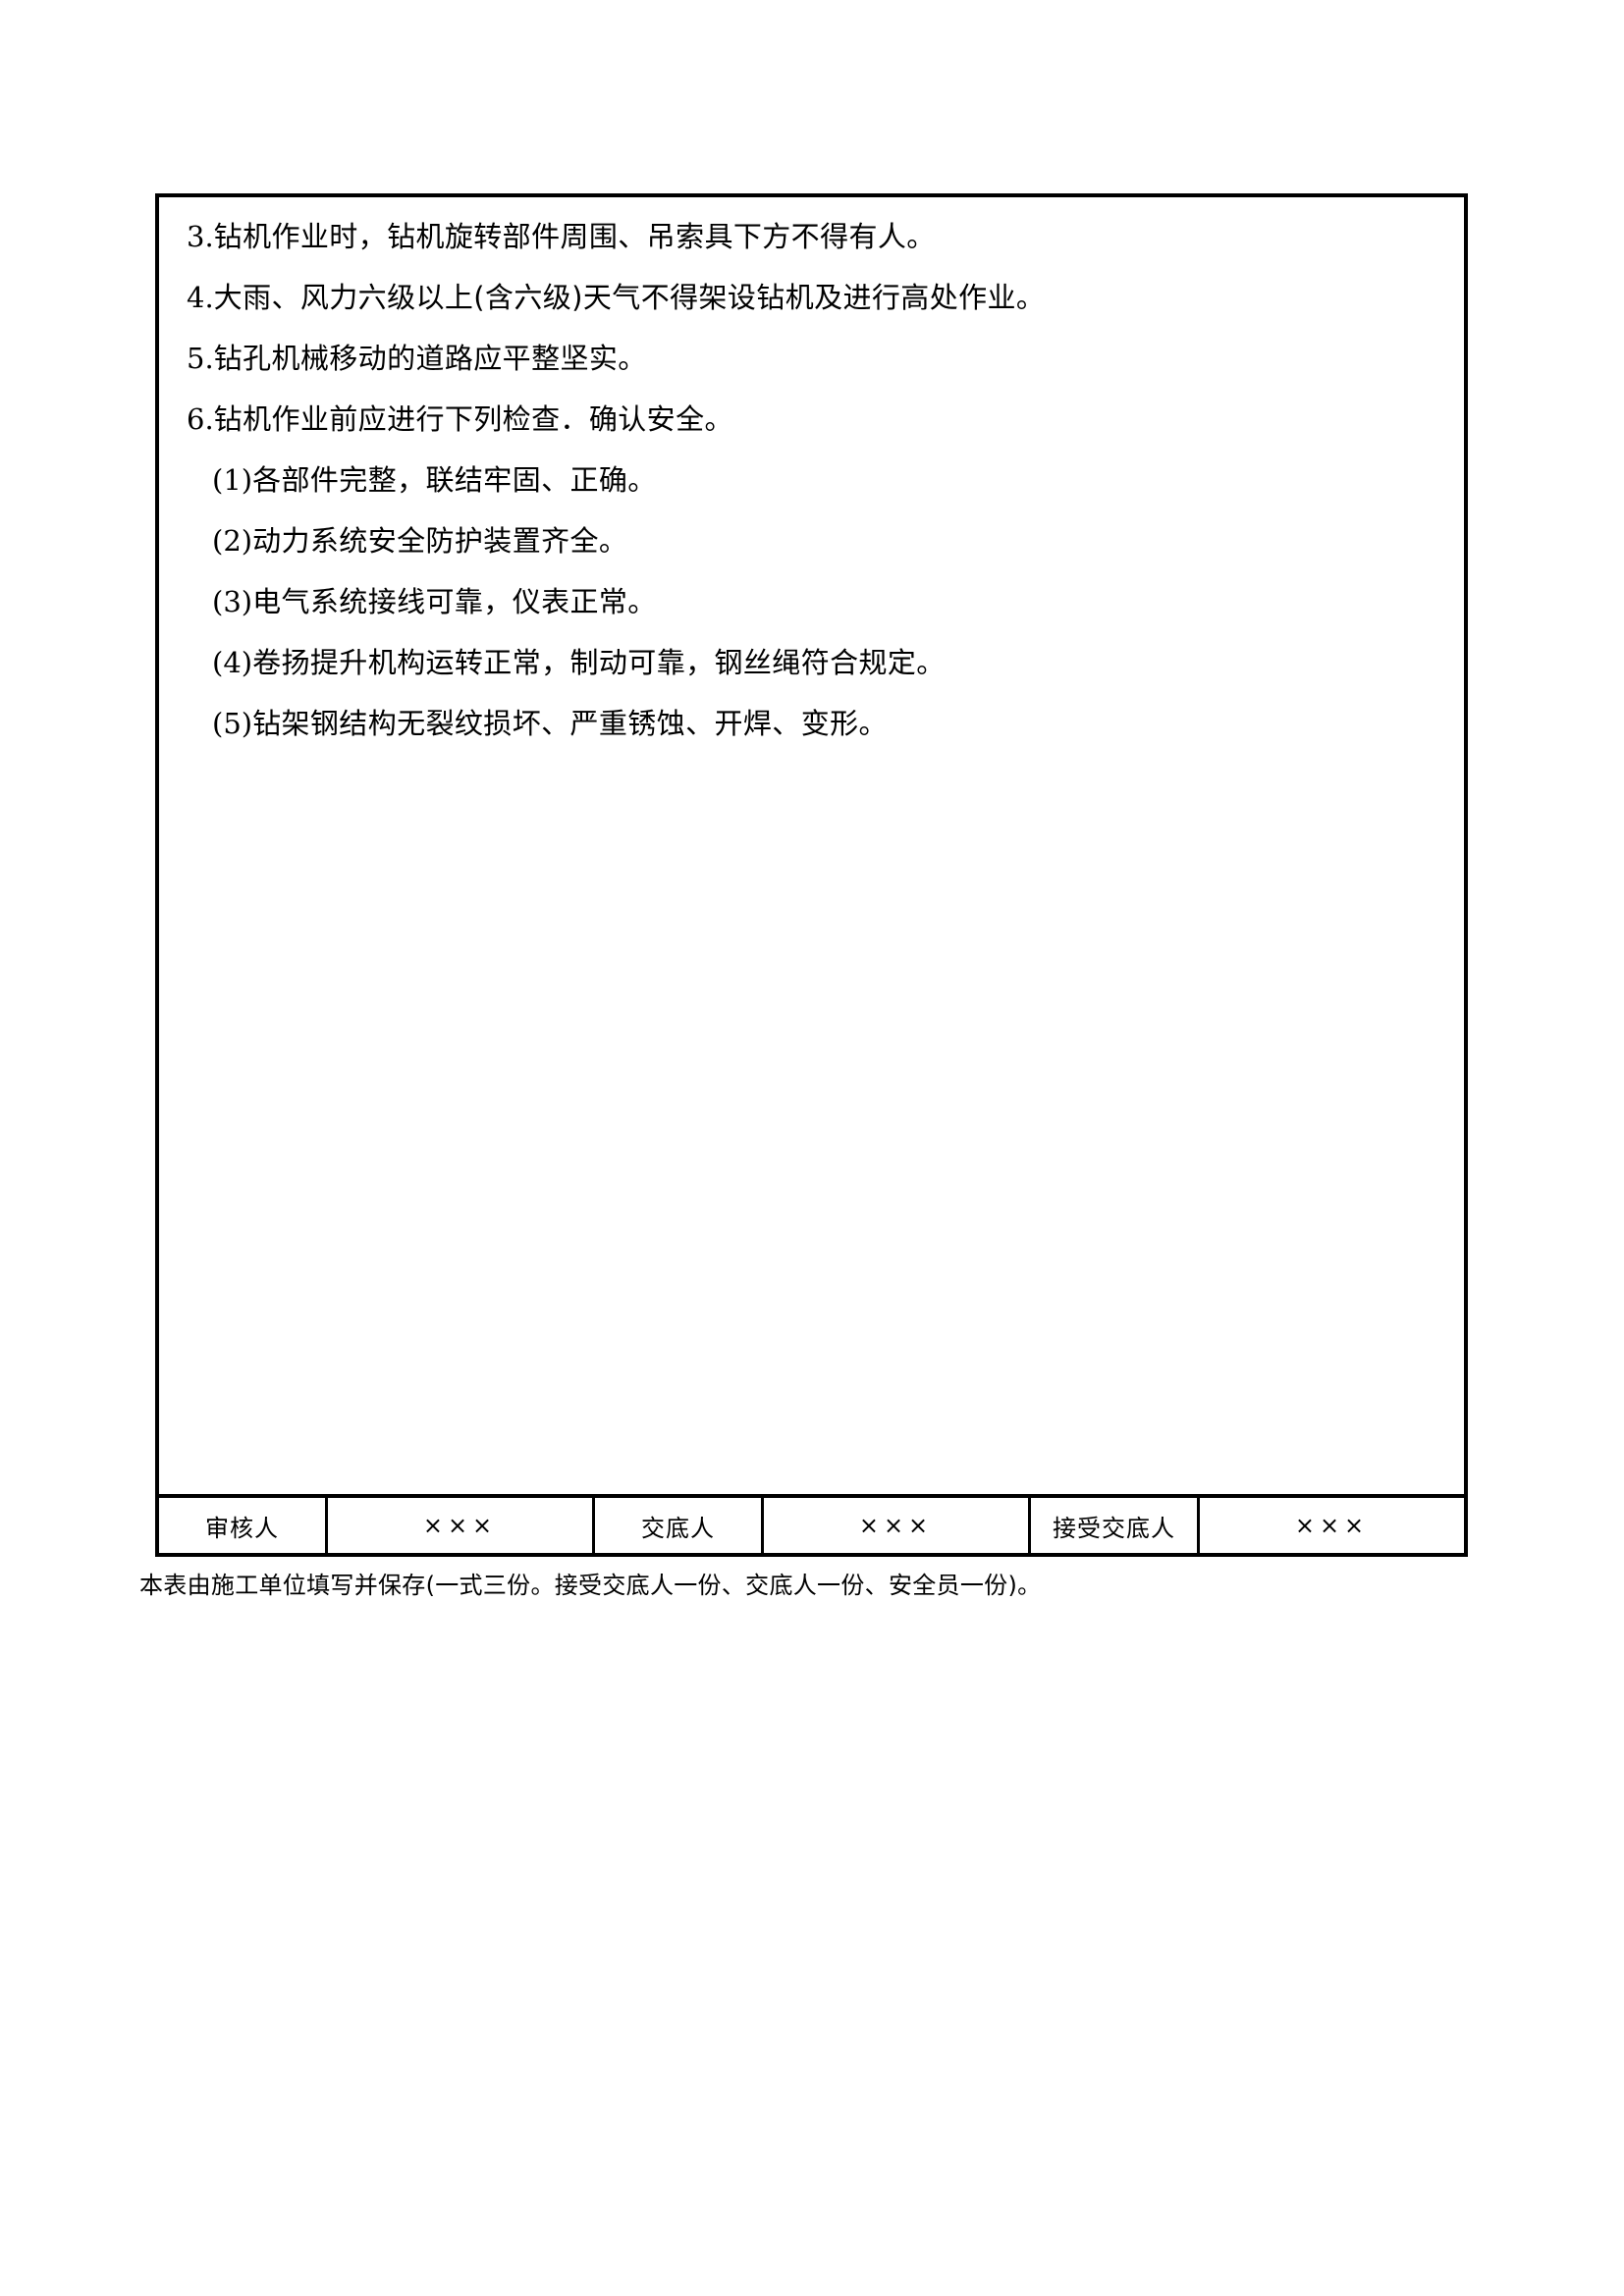  What do you see at coordinates (200, 419) in the screenshot?
I see `clause-number: 6.` at bounding box center [200, 419].